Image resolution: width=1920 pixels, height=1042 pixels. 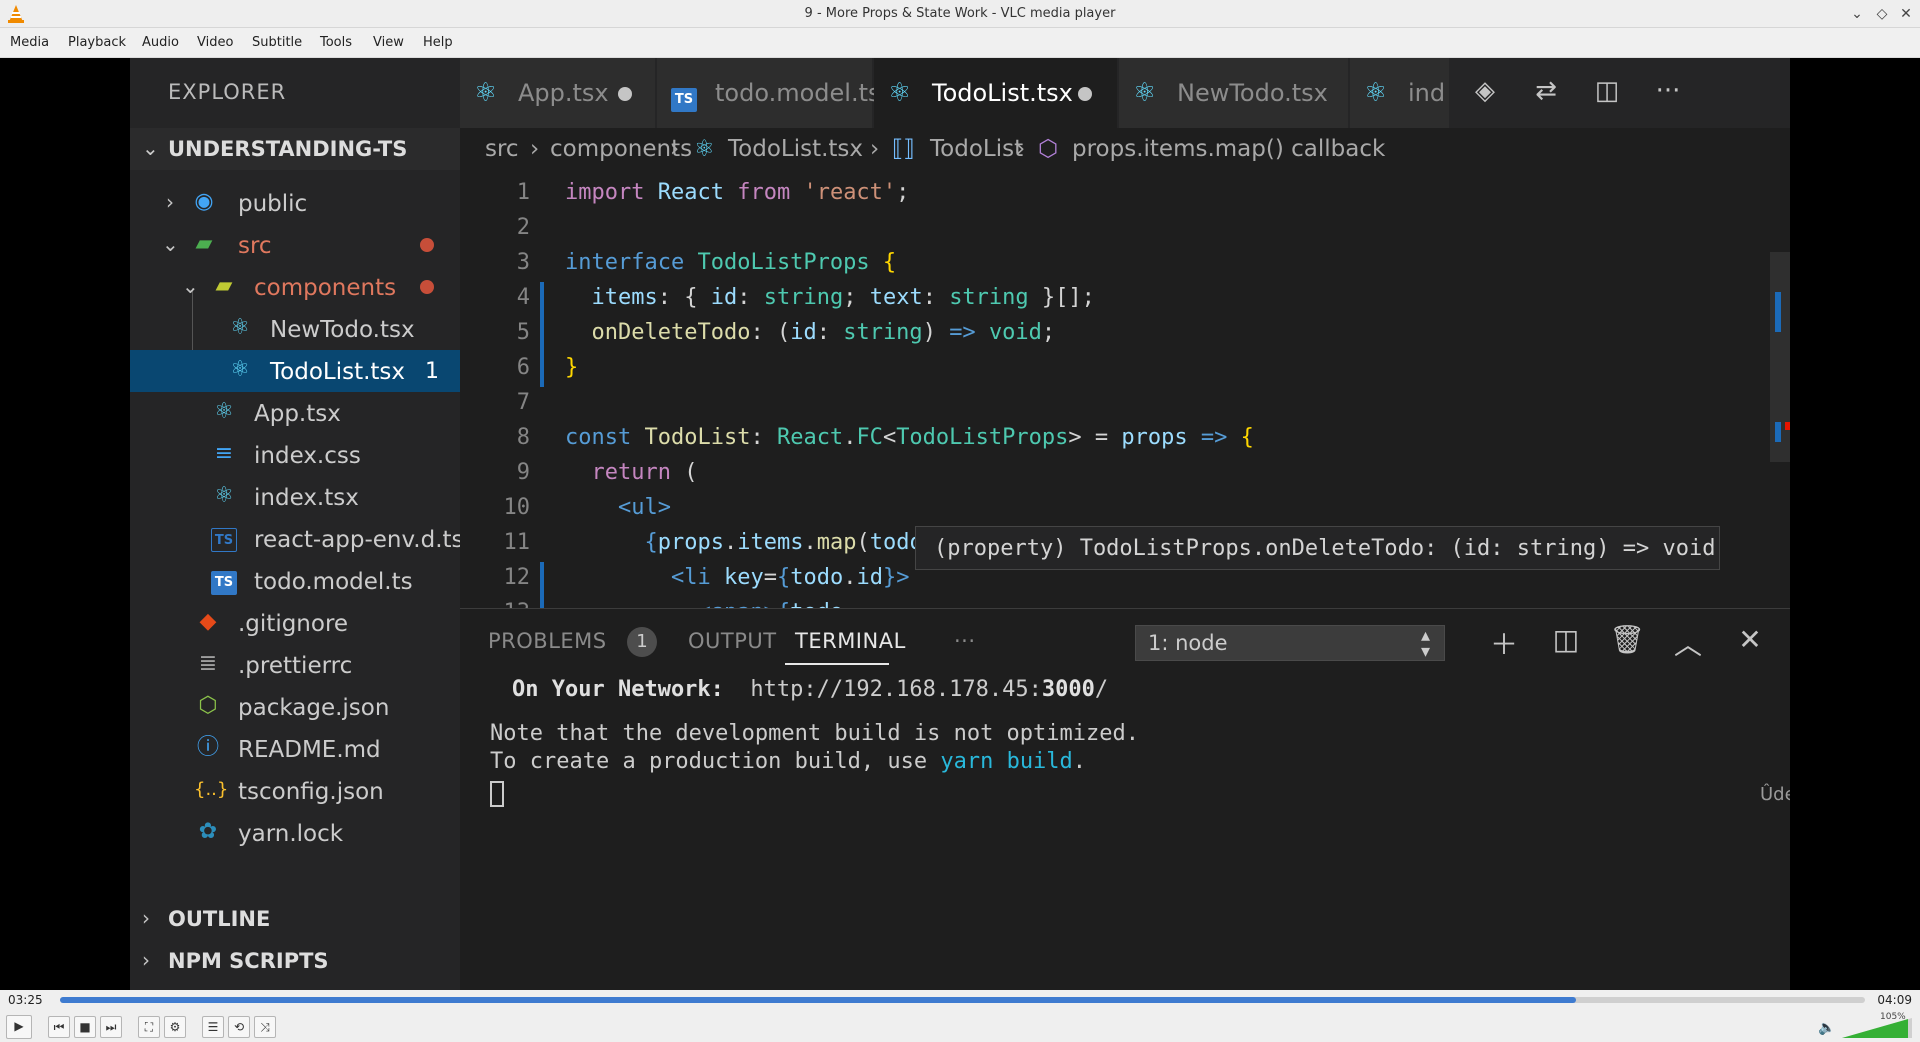 I want to click on playlist-button: ☰, so click(x=213, y=1027).